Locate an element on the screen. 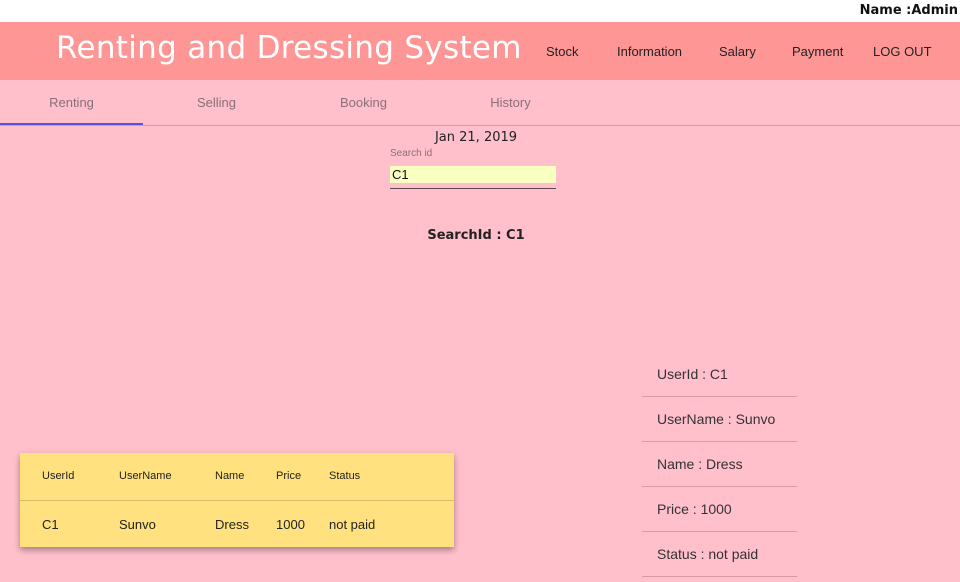 Image resolution: width=960 pixels, height=582 pixels. tab-booking: Booking is located at coordinates (363, 102).